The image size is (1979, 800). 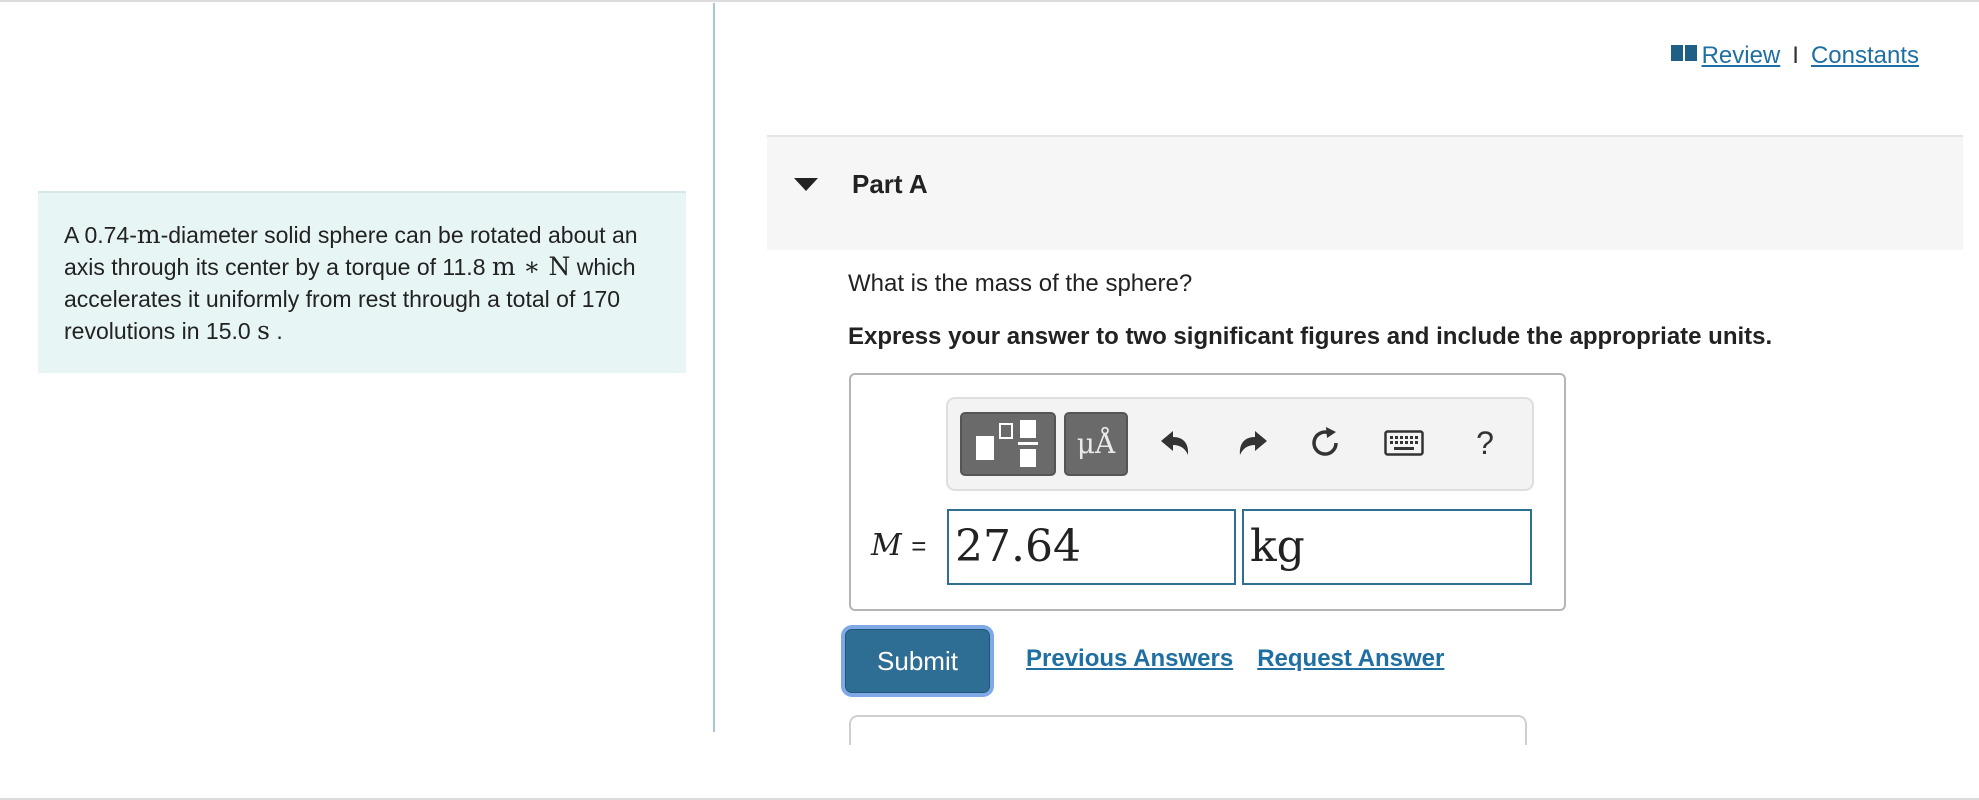 What do you see at coordinates (1091, 547) in the screenshot?
I see `value-input: 27.64` at bounding box center [1091, 547].